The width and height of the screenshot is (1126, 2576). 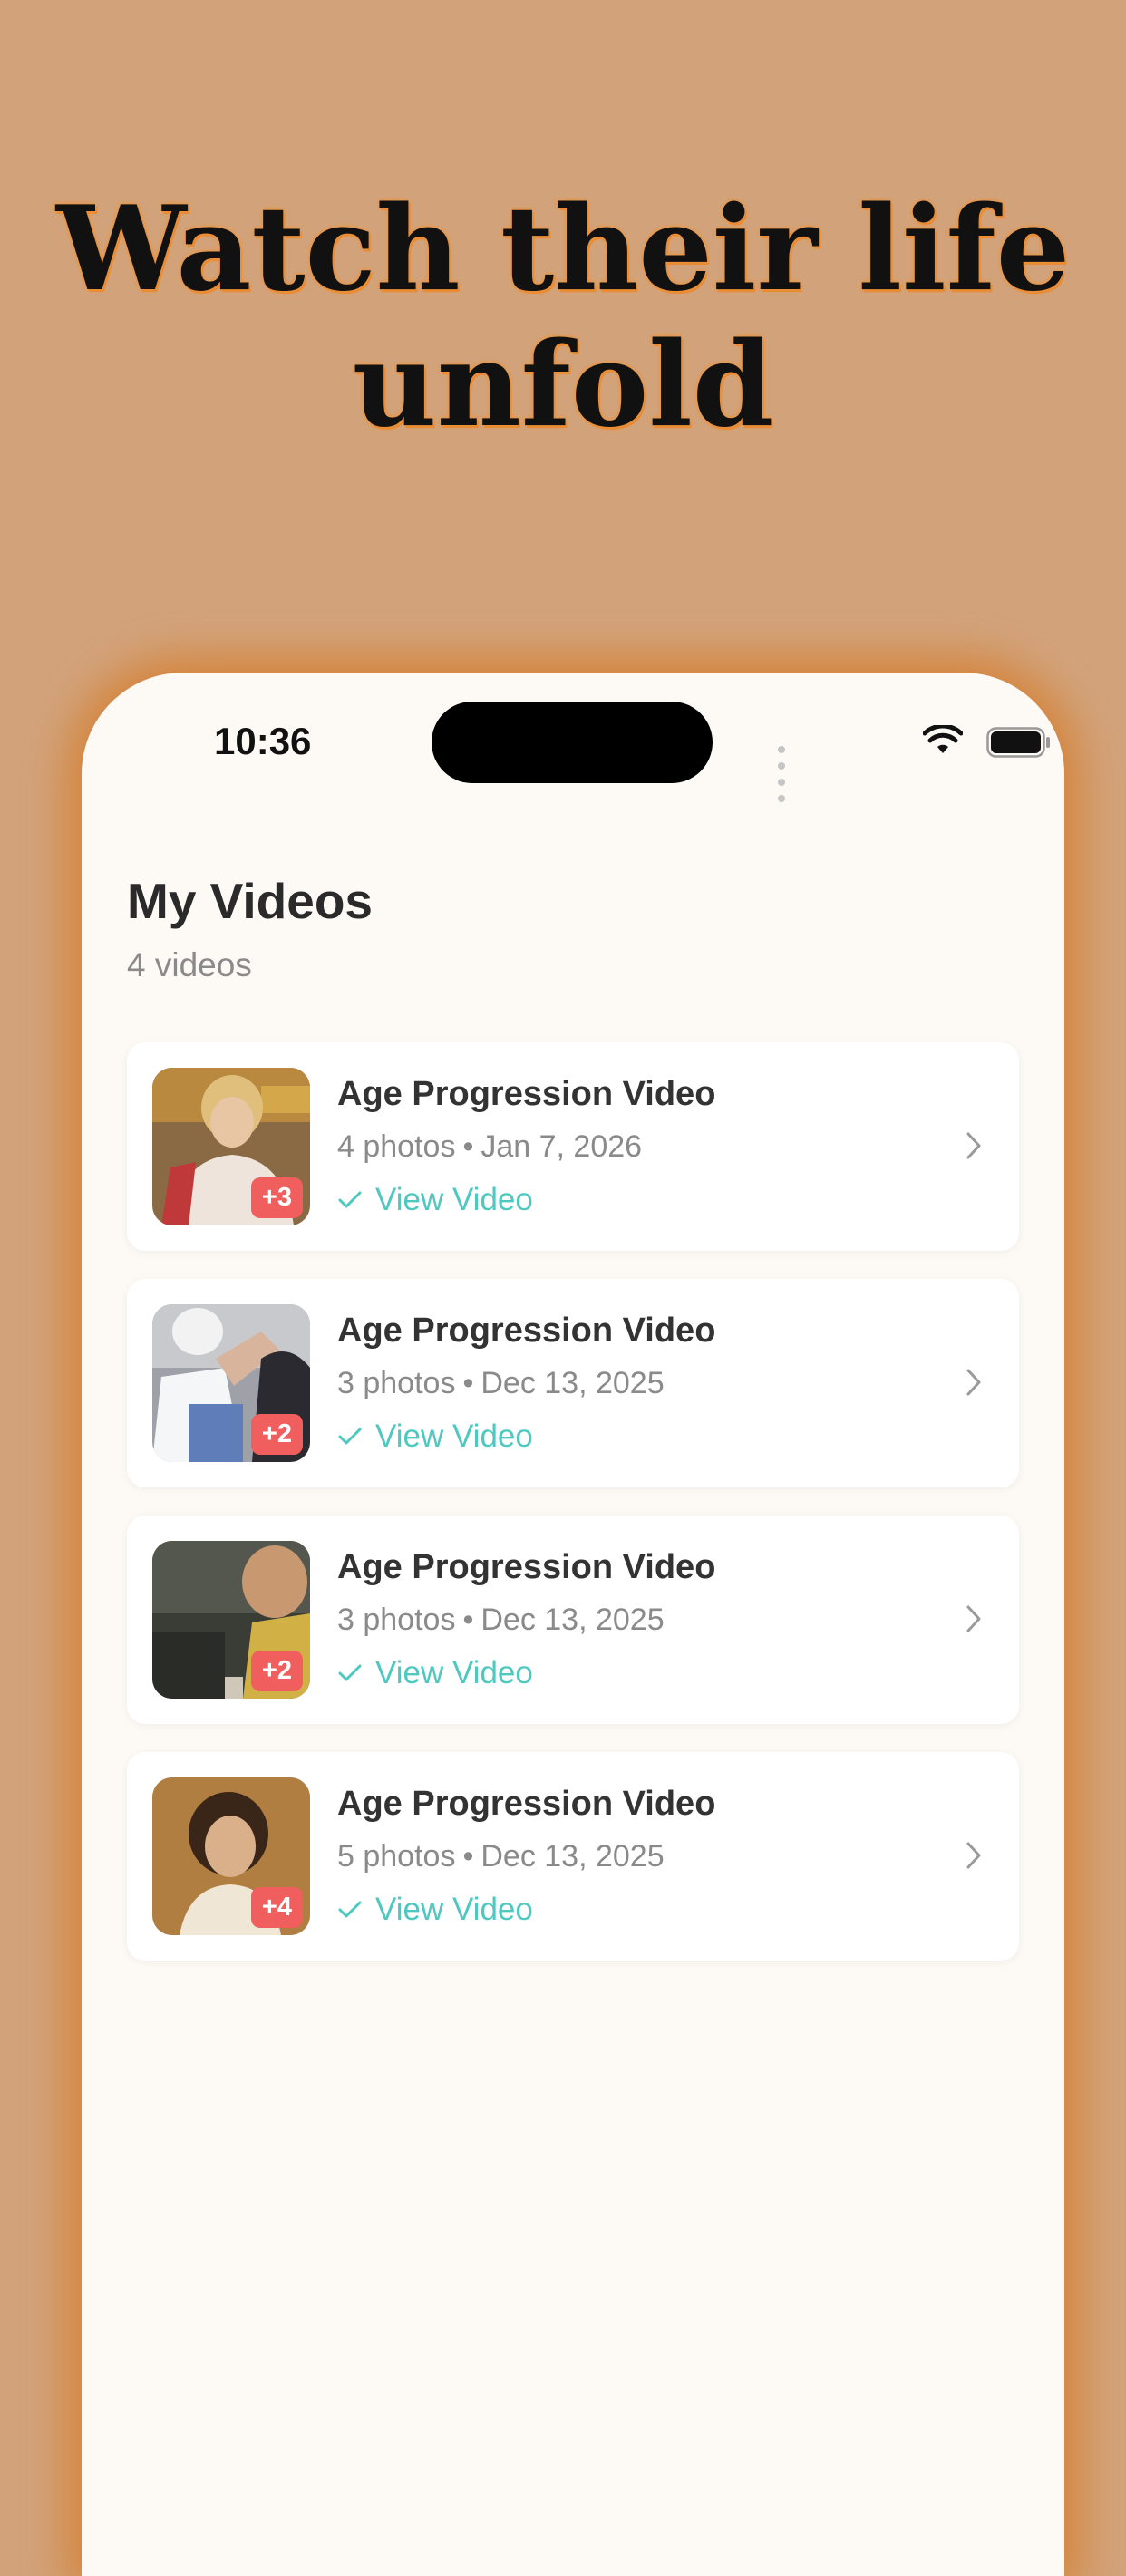 I want to click on video-thumbnail: +4, so click(x=231, y=1856).